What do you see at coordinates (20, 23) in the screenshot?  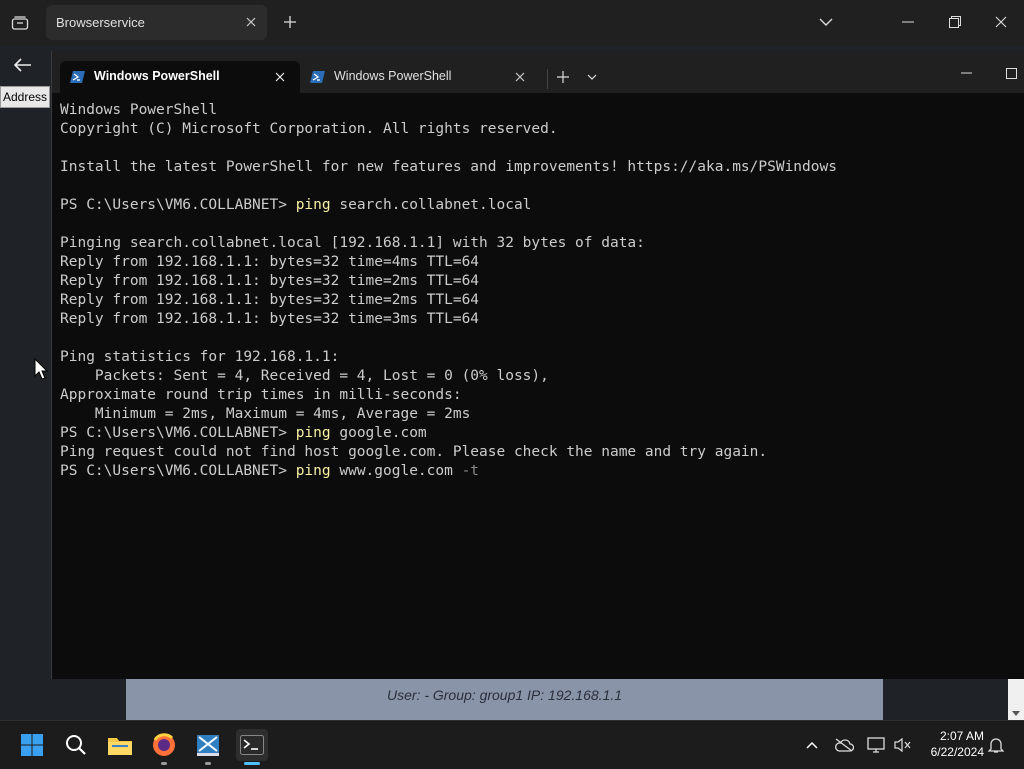 I see `tab-actions-icon` at bounding box center [20, 23].